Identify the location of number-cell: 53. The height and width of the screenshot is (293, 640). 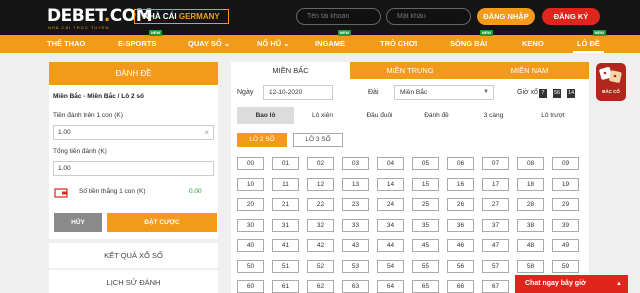
(355, 266).